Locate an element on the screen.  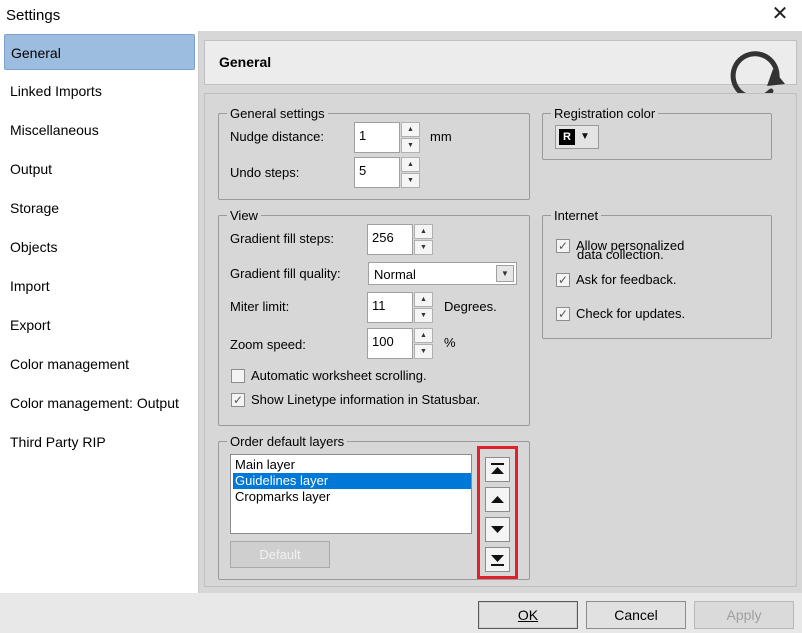
move-to-top-icon is located at coordinates (497, 468).